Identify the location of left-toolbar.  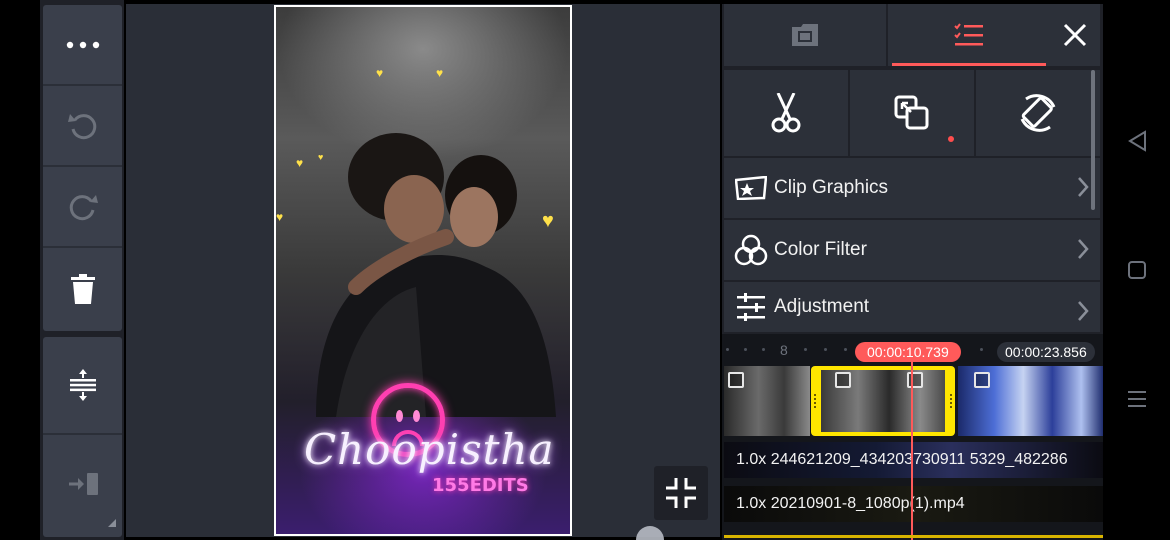
(82, 270).